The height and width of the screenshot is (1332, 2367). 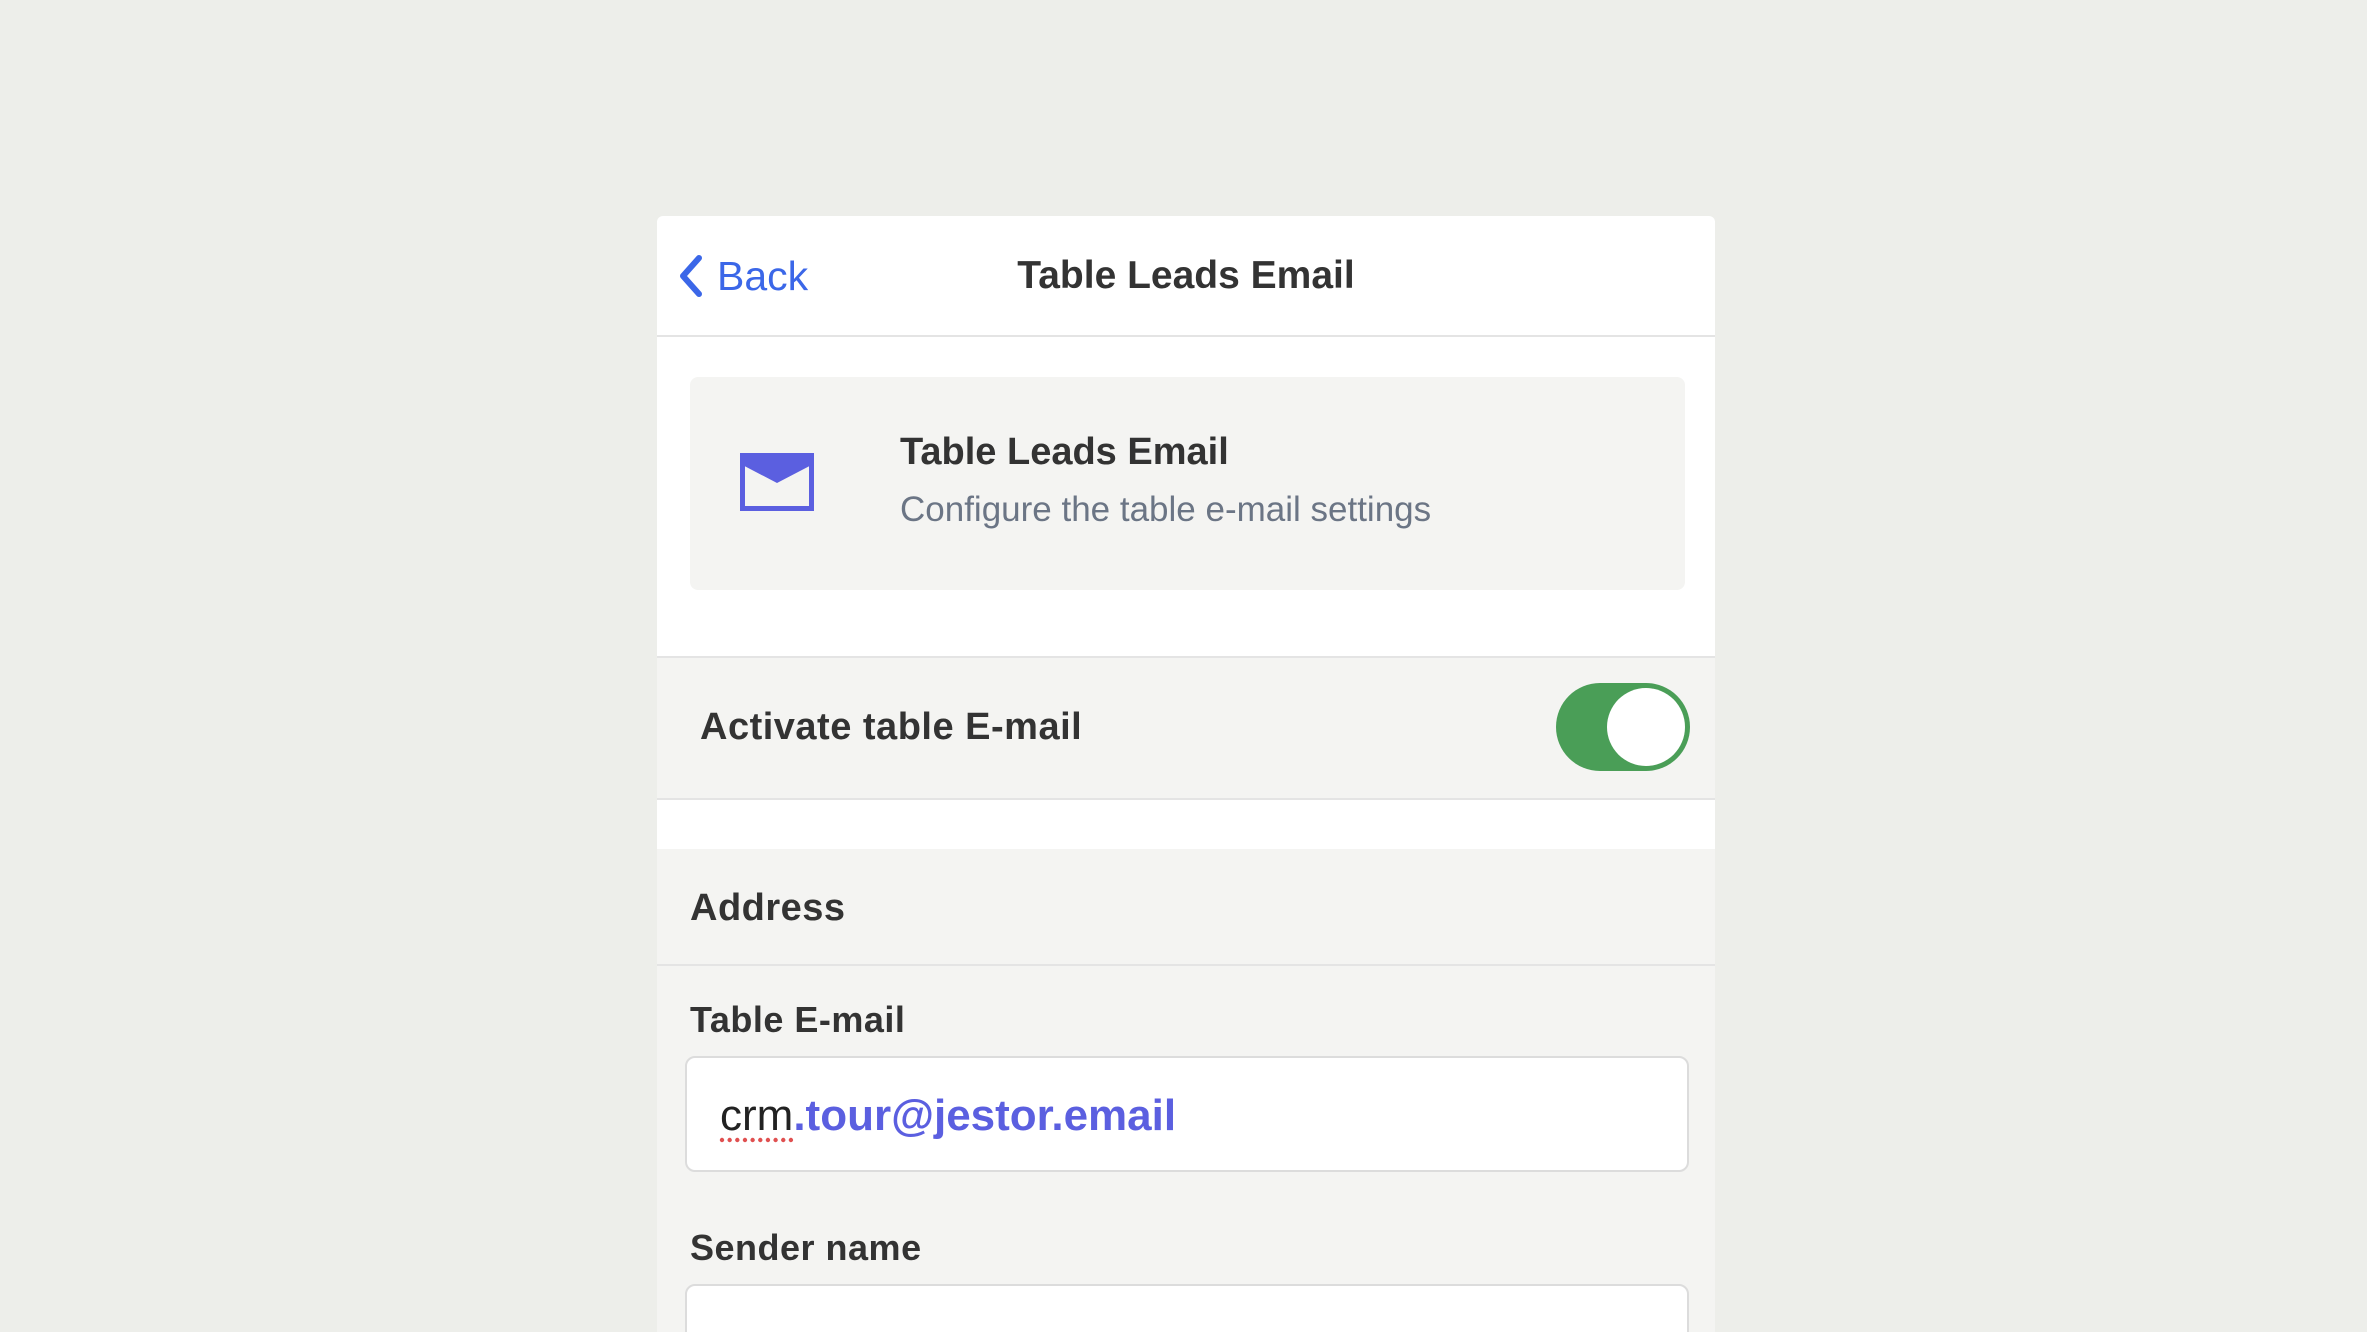 I want to click on toggle-knob, so click(x=1646, y=727).